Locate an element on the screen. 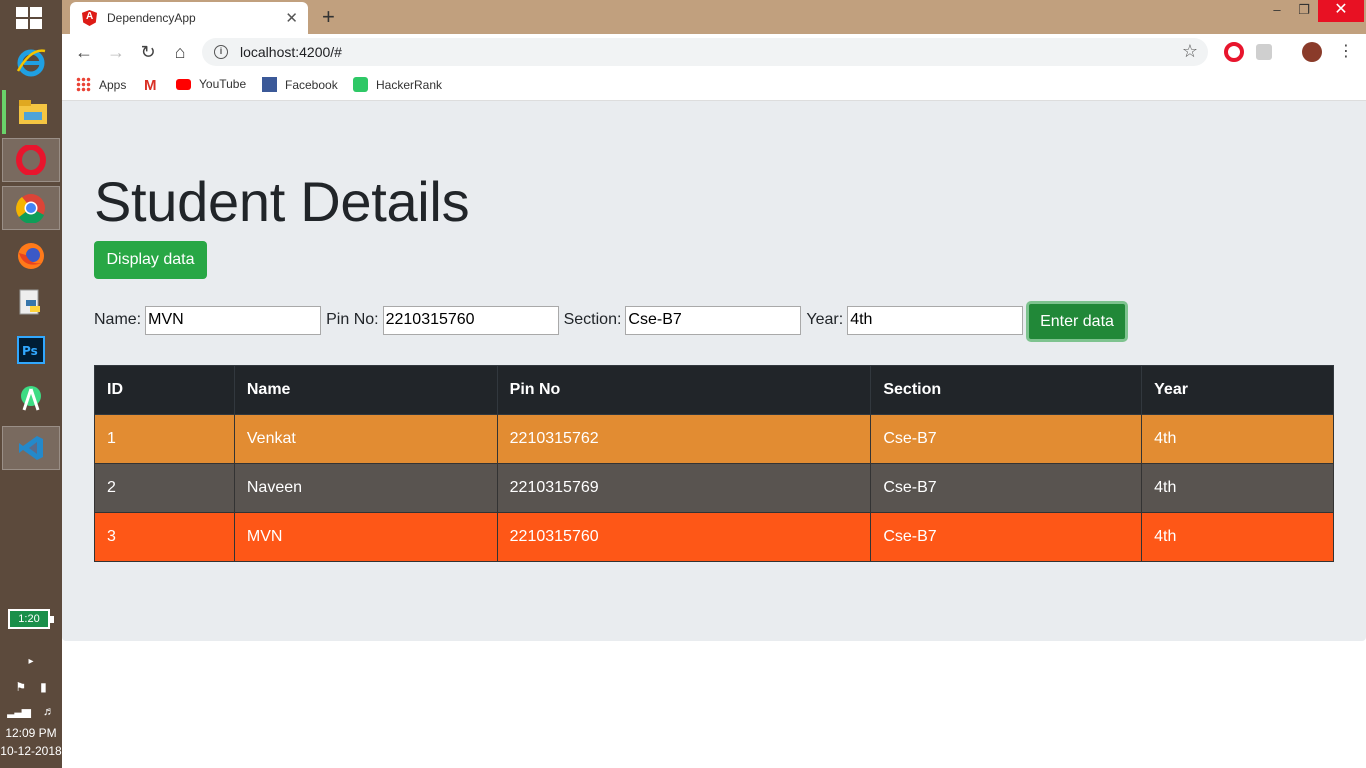  bookmark-hackerrank: HackerRank is located at coordinates (397, 84).